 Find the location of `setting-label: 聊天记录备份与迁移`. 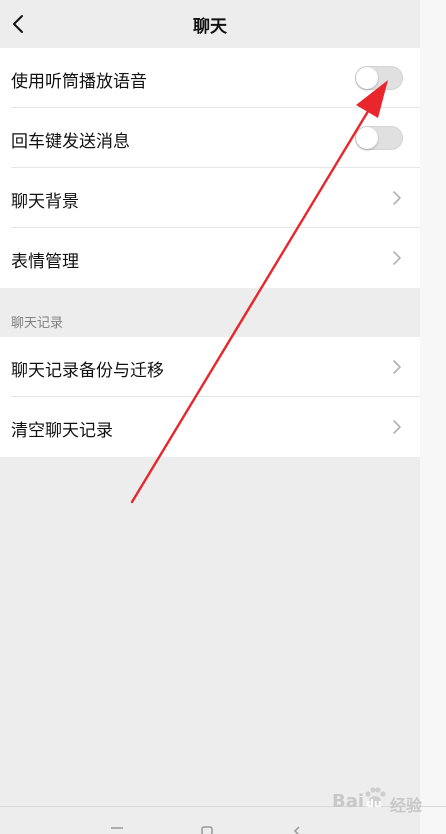

setting-label: 聊天记录备份与迁移 is located at coordinates (87, 371).